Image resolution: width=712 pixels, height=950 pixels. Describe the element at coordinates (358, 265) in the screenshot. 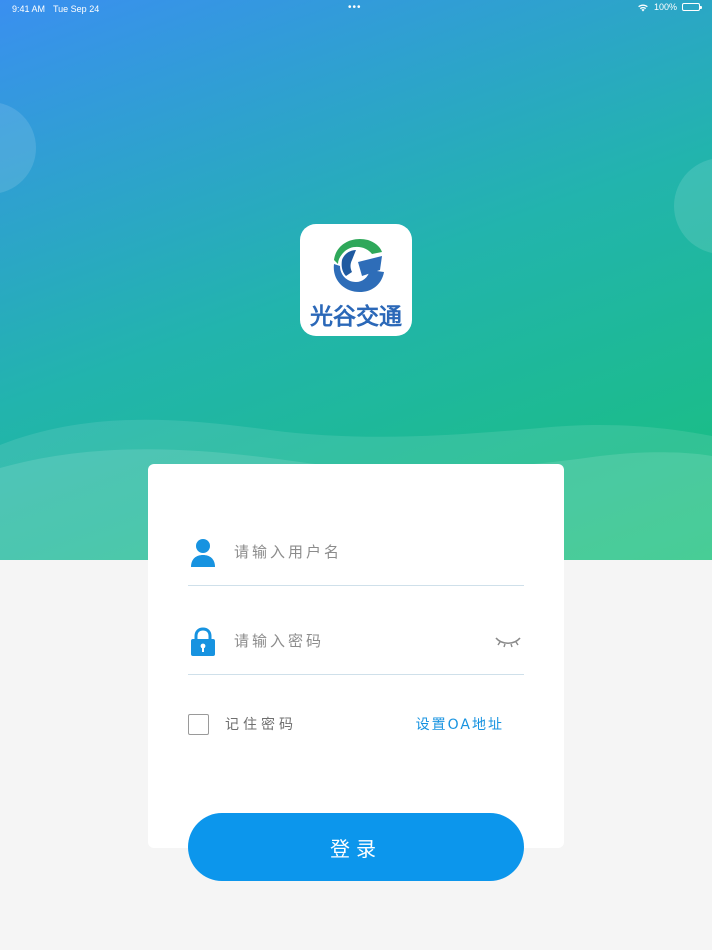

I see `logo-emblem-icon` at that location.